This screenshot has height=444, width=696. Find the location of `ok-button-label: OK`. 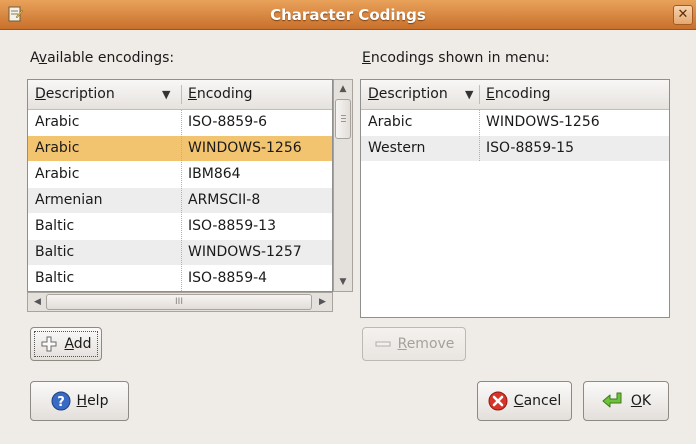

ok-button-label: OK is located at coordinates (641, 401).